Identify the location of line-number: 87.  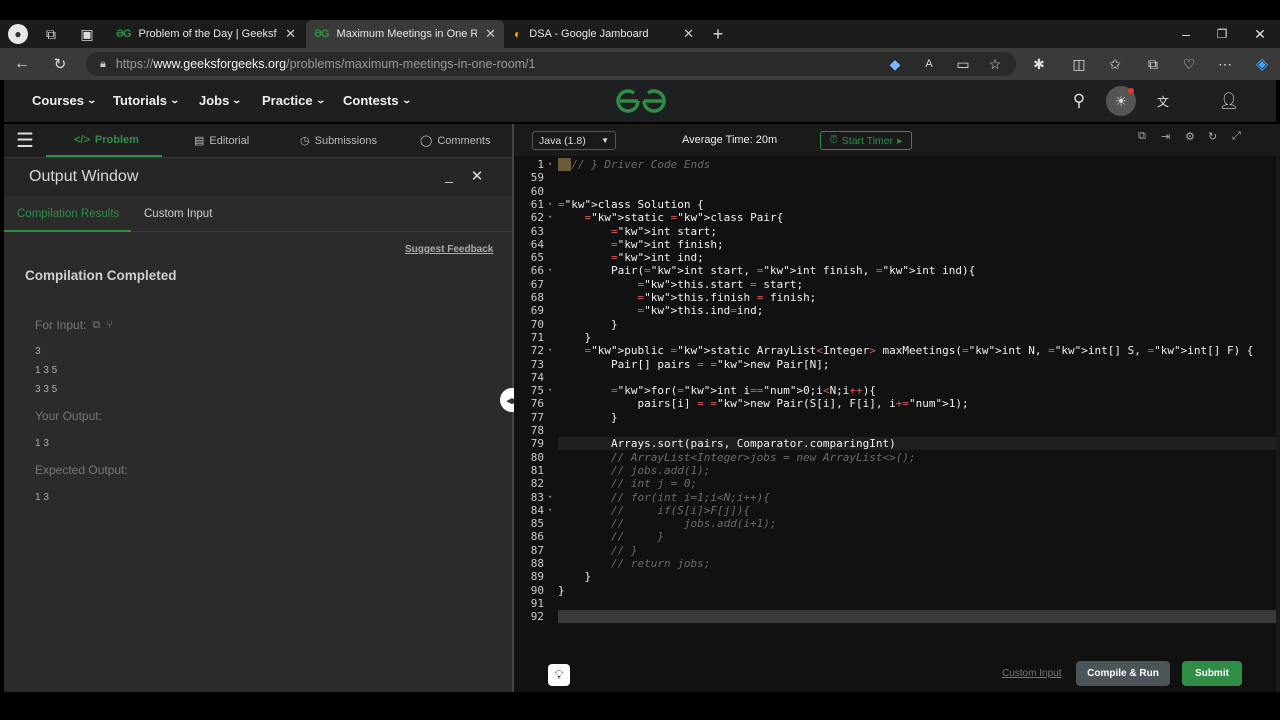
(537, 550).